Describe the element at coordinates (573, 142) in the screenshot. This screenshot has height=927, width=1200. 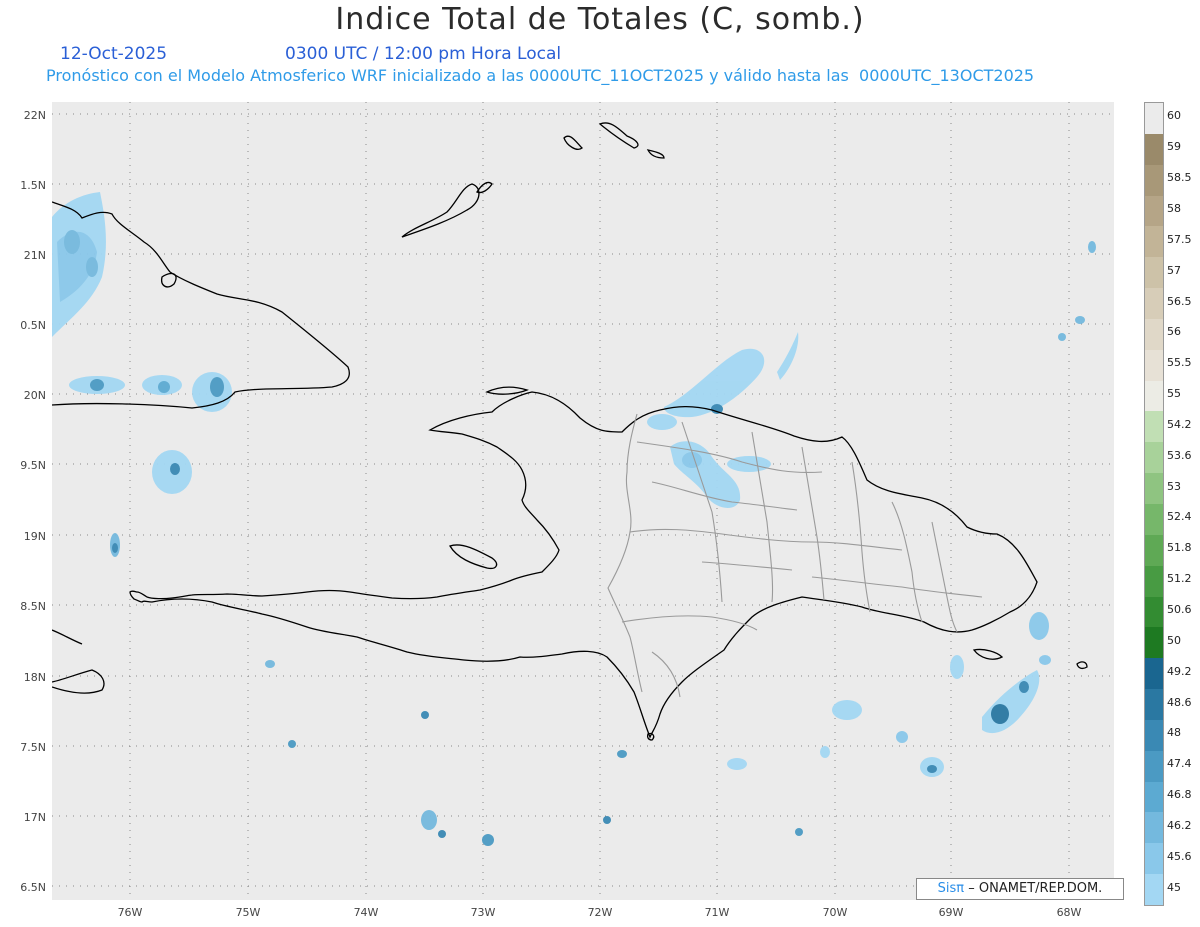
I see `coast-island` at that location.